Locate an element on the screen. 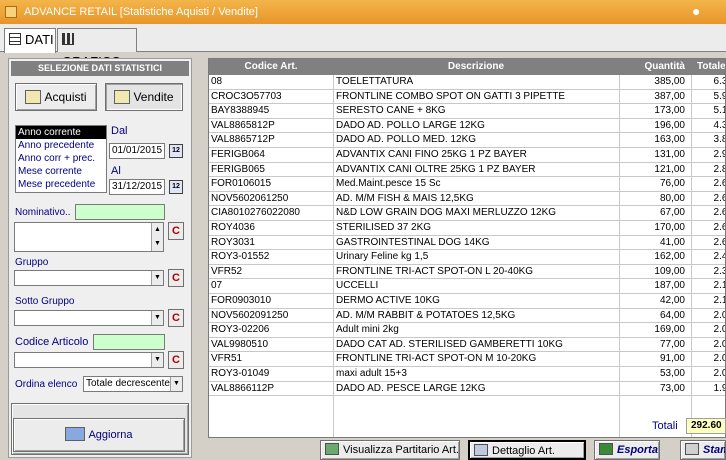 The width and height of the screenshot is (726, 460). al-calendar-icon: 12 is located at coordinates (176, 187).